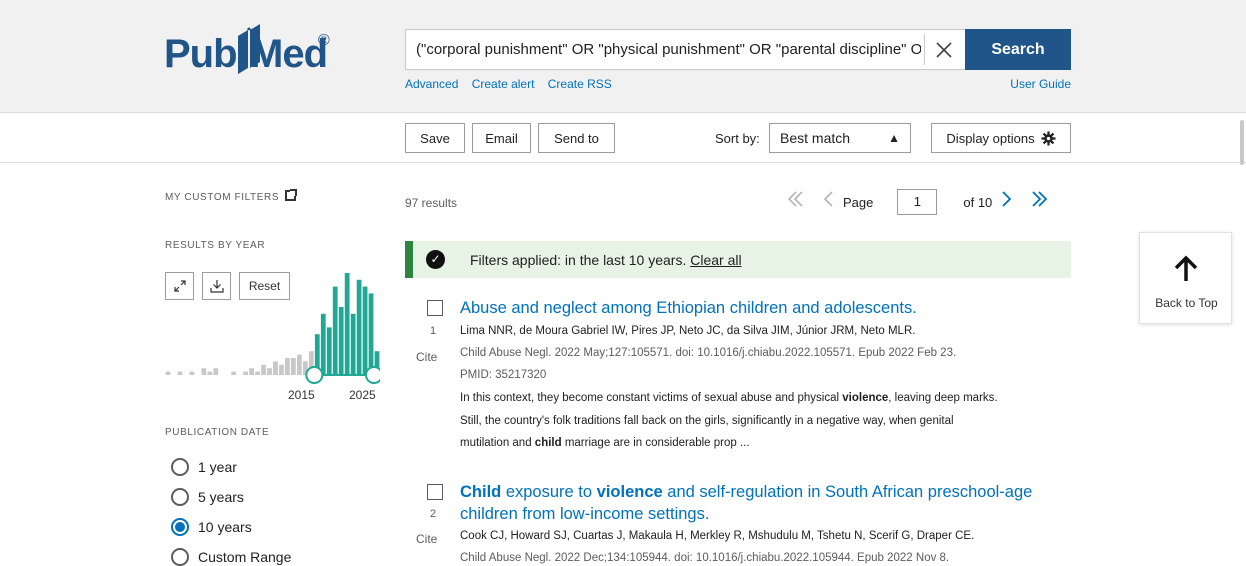  I want to click on sort-select: Best match ▲, so click(840, 138).